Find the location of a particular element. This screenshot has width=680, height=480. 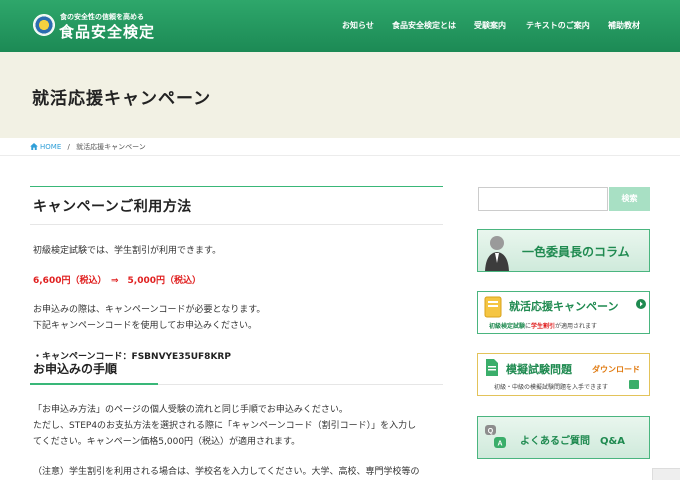

banner-faq-label: よくあるご質問 Q&A is located at coordinates (572, 441).